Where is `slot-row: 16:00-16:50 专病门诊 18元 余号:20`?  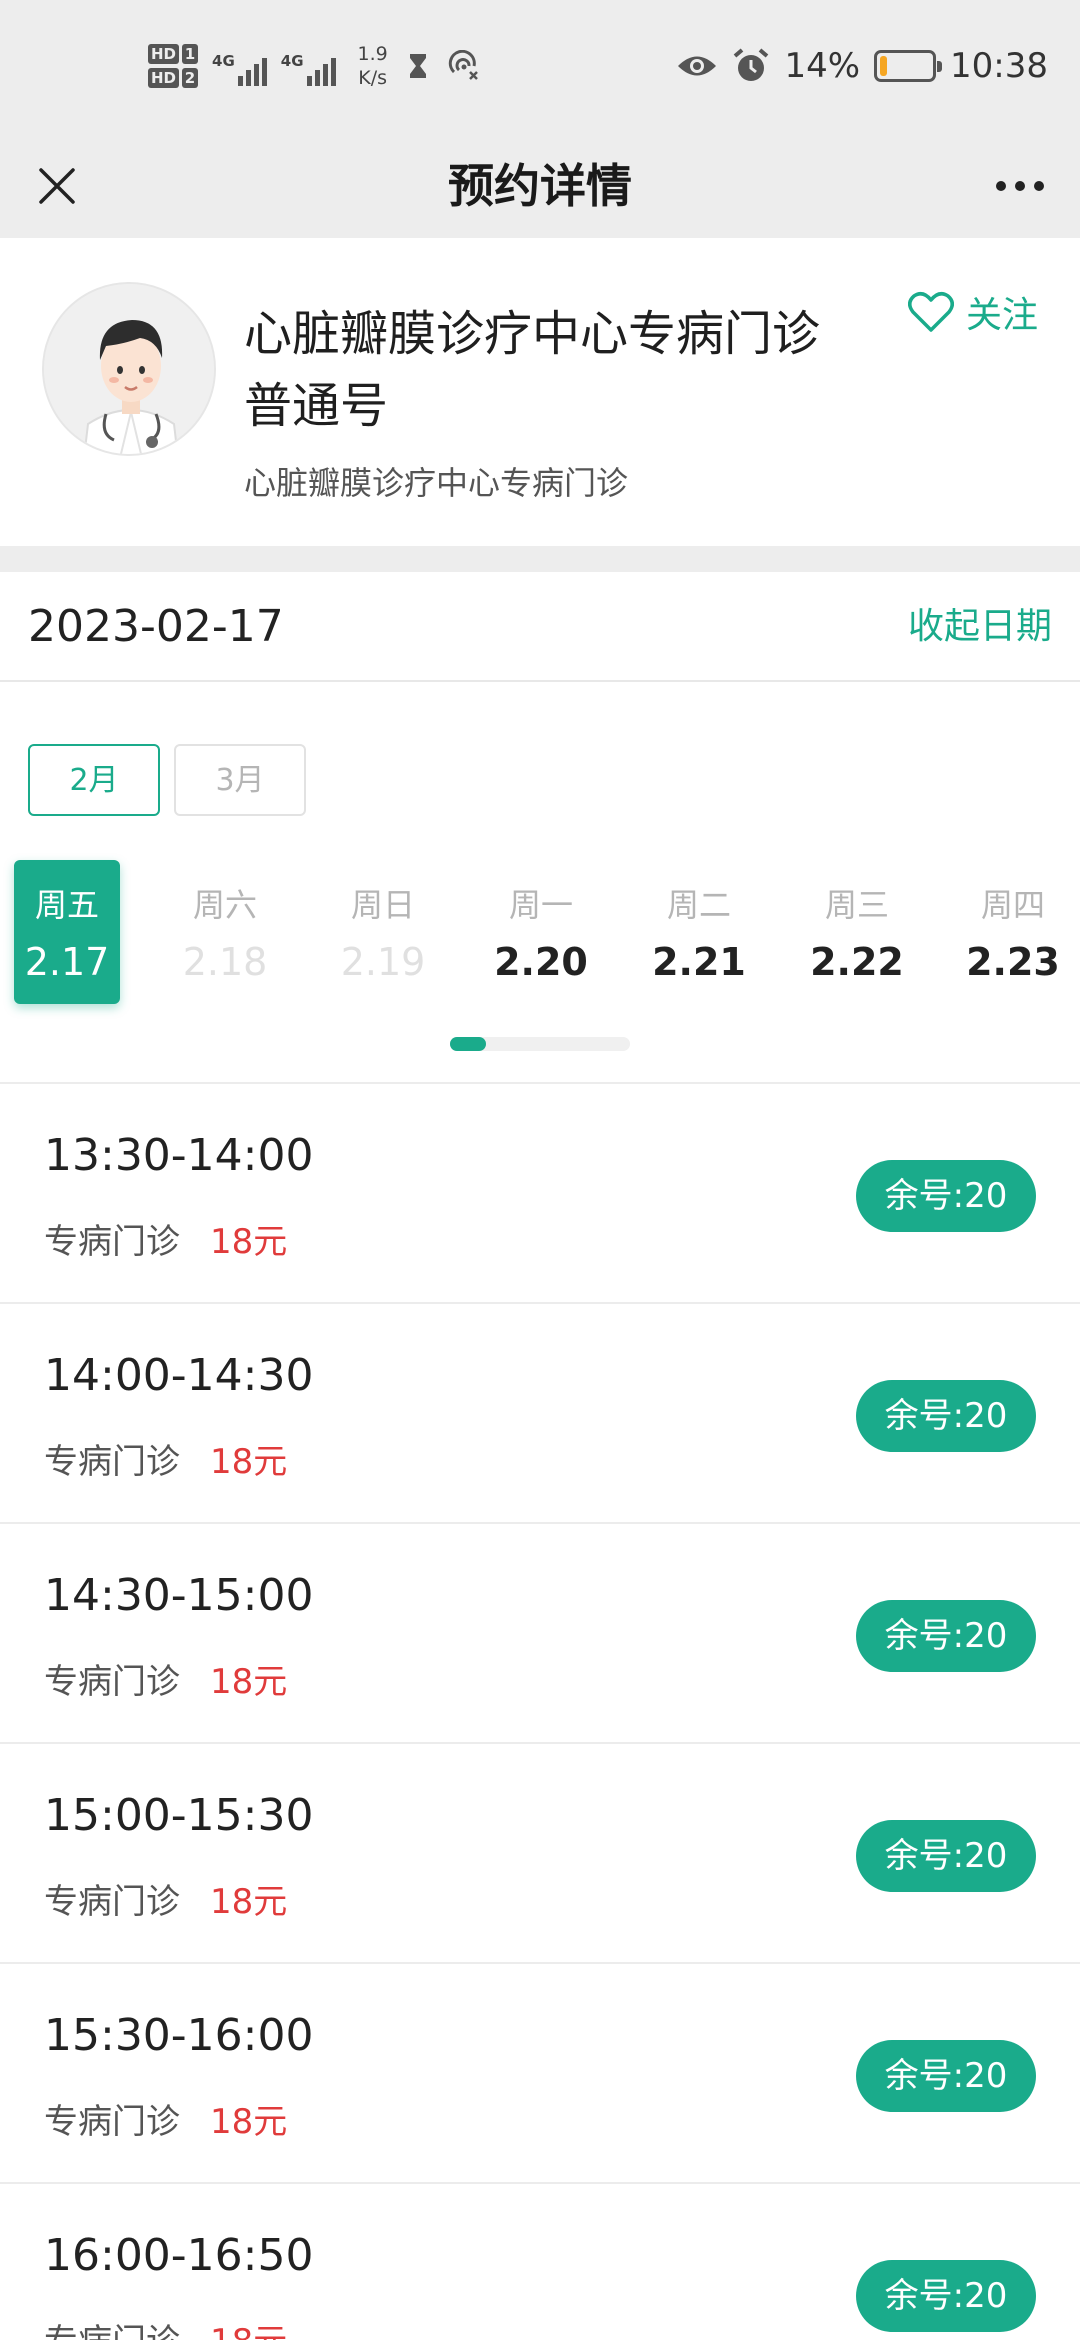 slot-row: 16:00-16:50 专病门诊 18元 余号:20 is located at coordinates (540, 2261).